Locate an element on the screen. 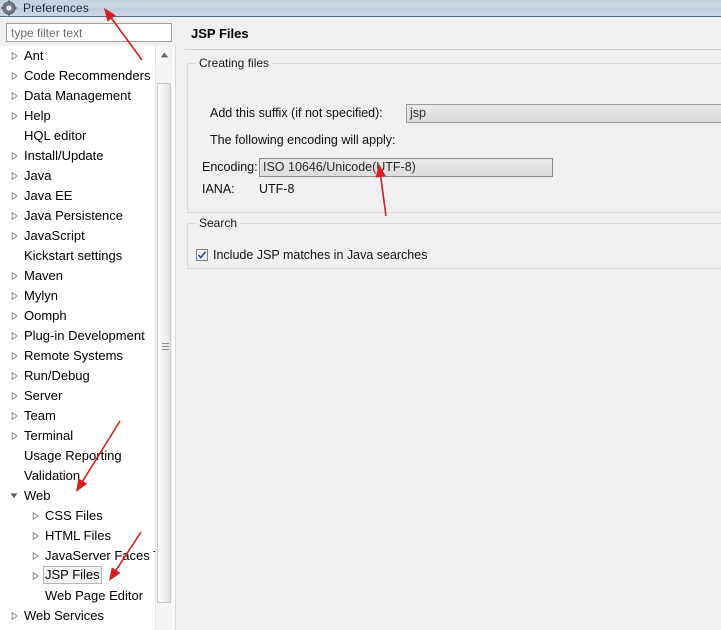  page-title: JSP Files is located at coordinates (220, 33).